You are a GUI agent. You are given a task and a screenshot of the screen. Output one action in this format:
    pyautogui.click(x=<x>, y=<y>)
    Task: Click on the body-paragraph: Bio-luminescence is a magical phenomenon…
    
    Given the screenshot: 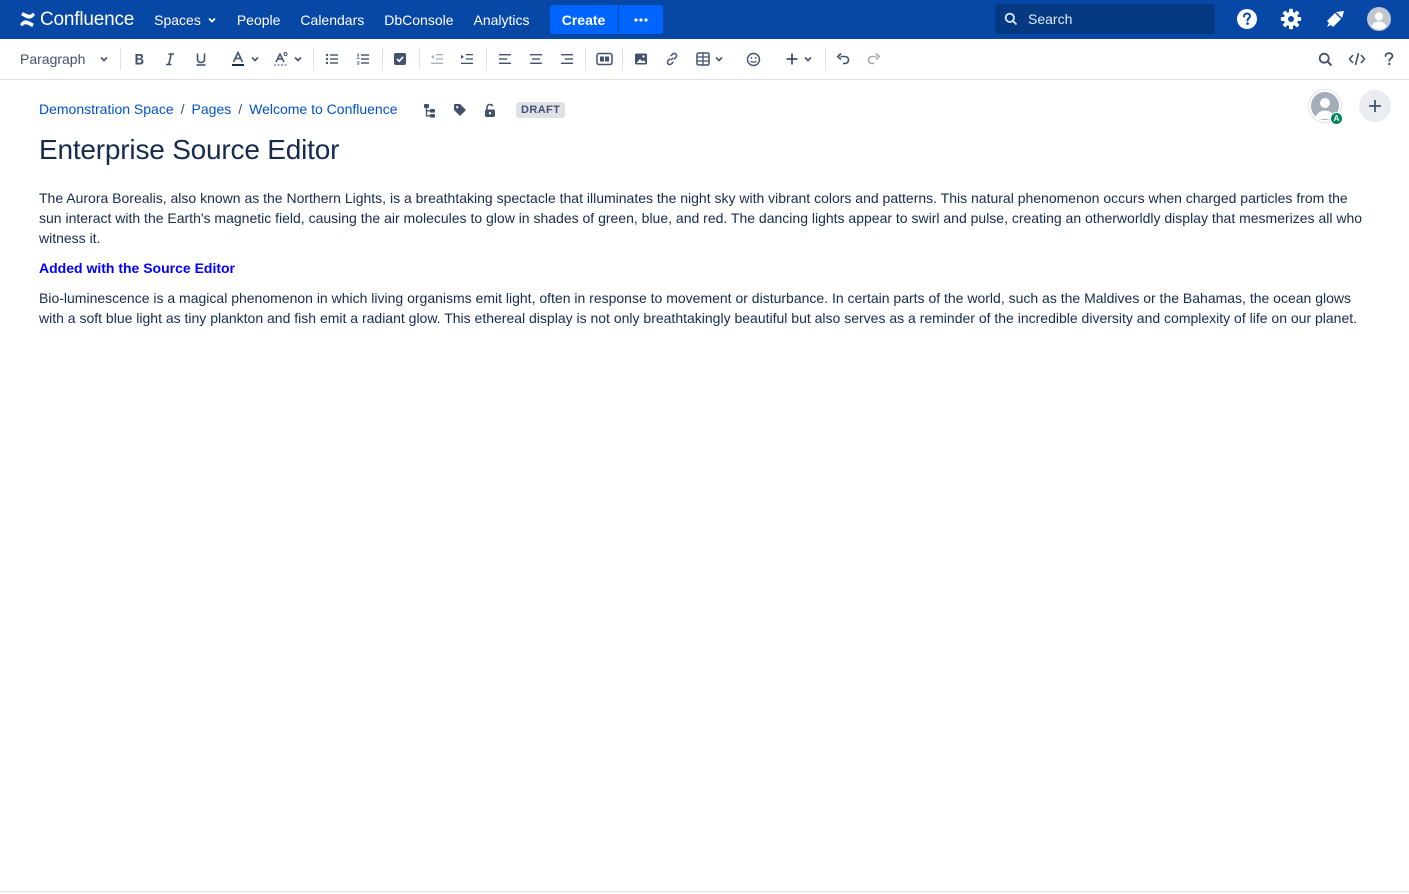 What is the action you would take?
    pyautogui.click(x=698, y=308)
    